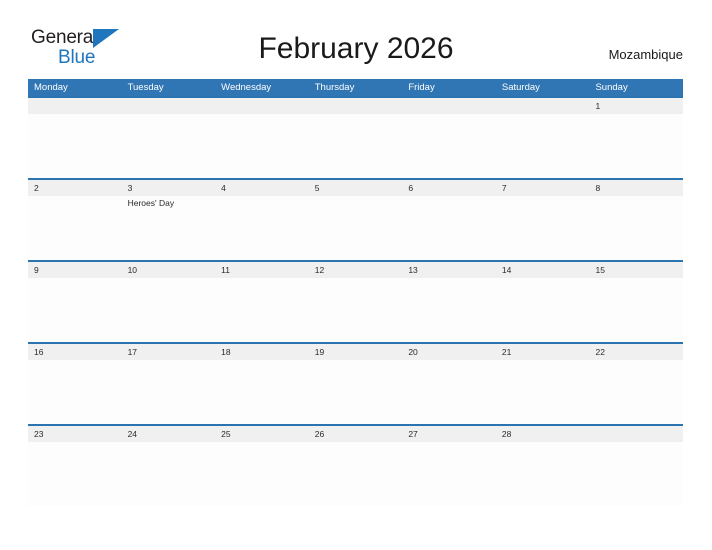 This screenshot has width=712, height=550. I want to click on weekday-header-friday: Friday, so click(421, 87).